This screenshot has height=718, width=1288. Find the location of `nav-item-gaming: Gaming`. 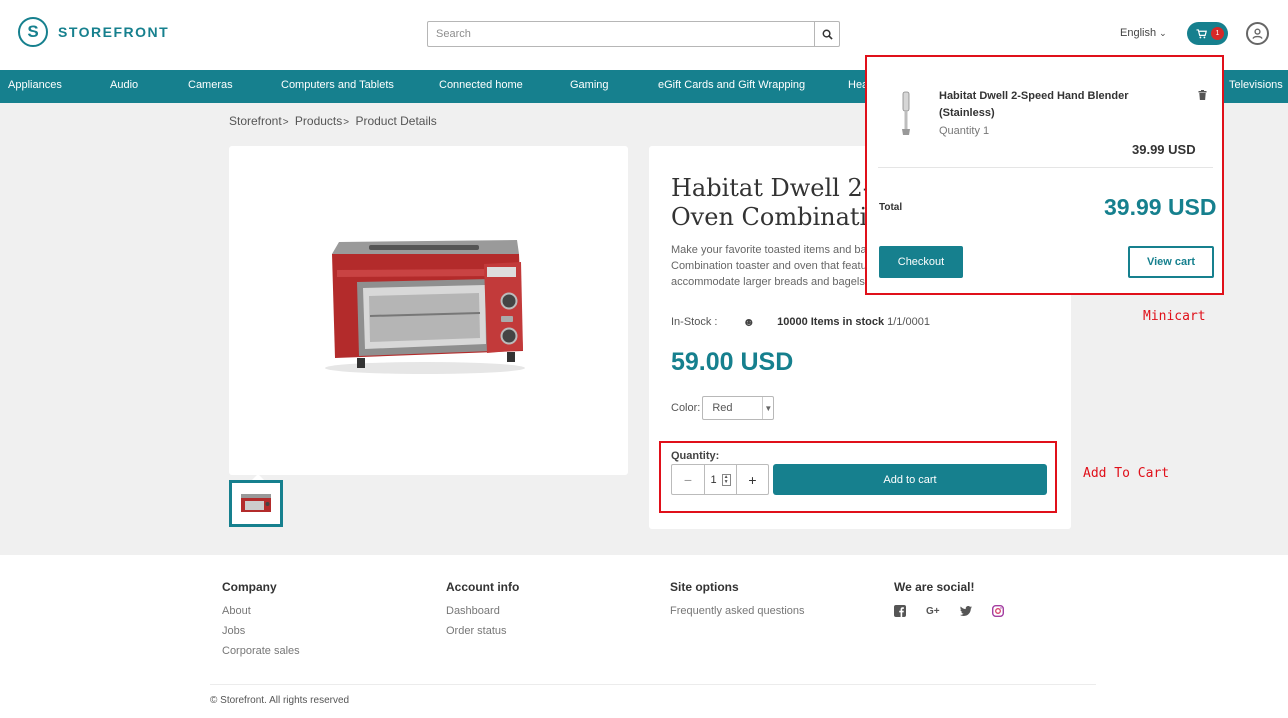

nav-item-gaming: Gaming is located at coordinates (589, 85).